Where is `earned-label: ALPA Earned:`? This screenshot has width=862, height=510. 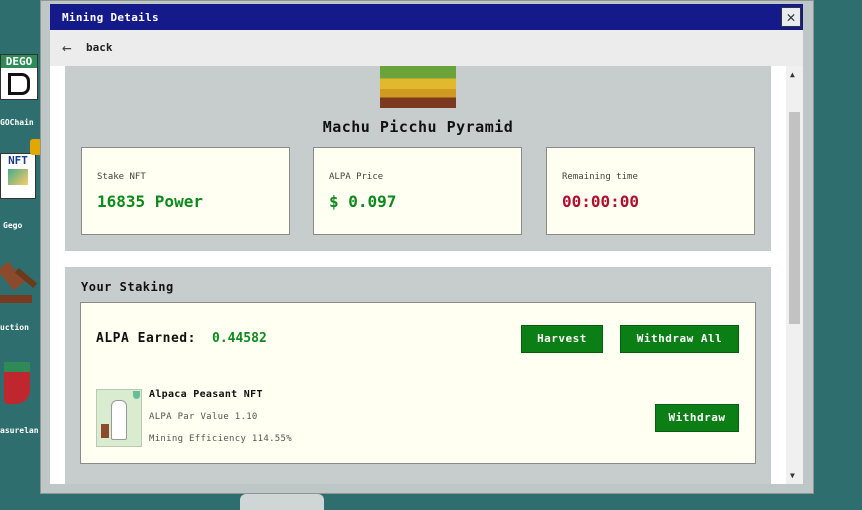 earned-label: ALPA Earned: is located at coordinates (146, 338).